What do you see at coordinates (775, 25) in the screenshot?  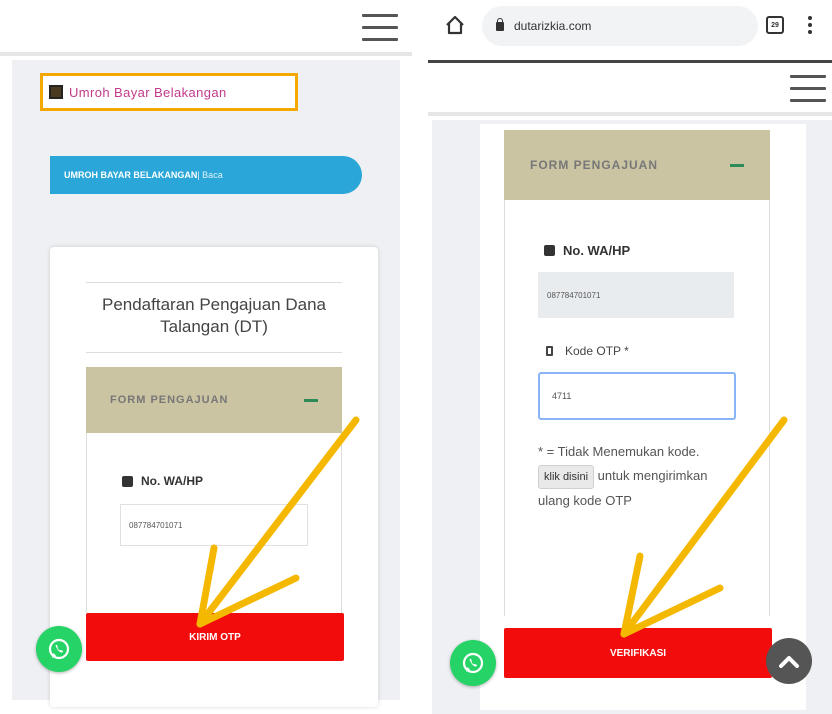 I see `tabs-icon: 29` at bounding box center [775, 25].